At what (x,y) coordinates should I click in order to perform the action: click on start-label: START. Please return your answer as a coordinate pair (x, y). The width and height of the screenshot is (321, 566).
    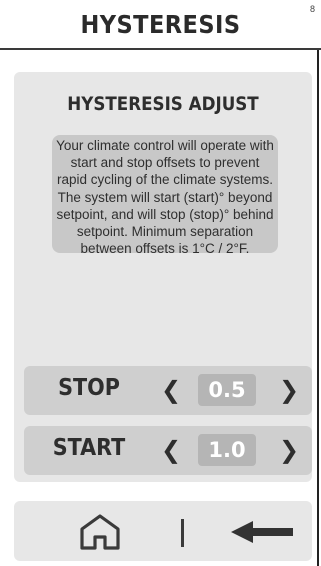
    Looking at the image, I should click on (89, 448).